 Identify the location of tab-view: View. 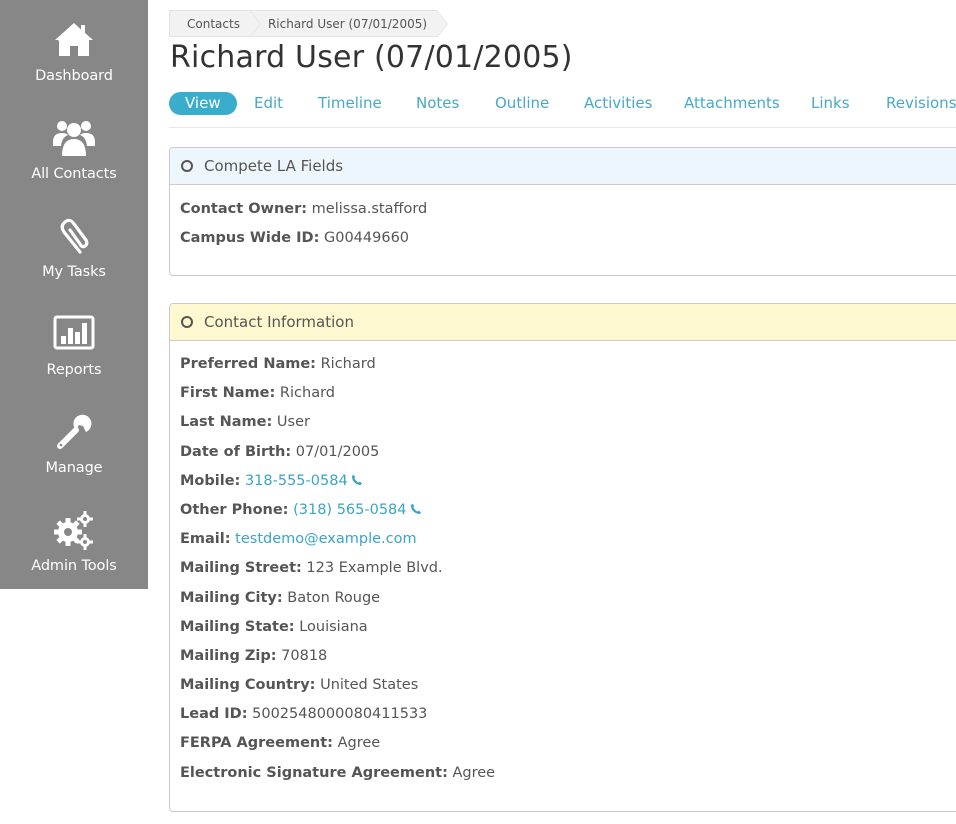
(203, 103).